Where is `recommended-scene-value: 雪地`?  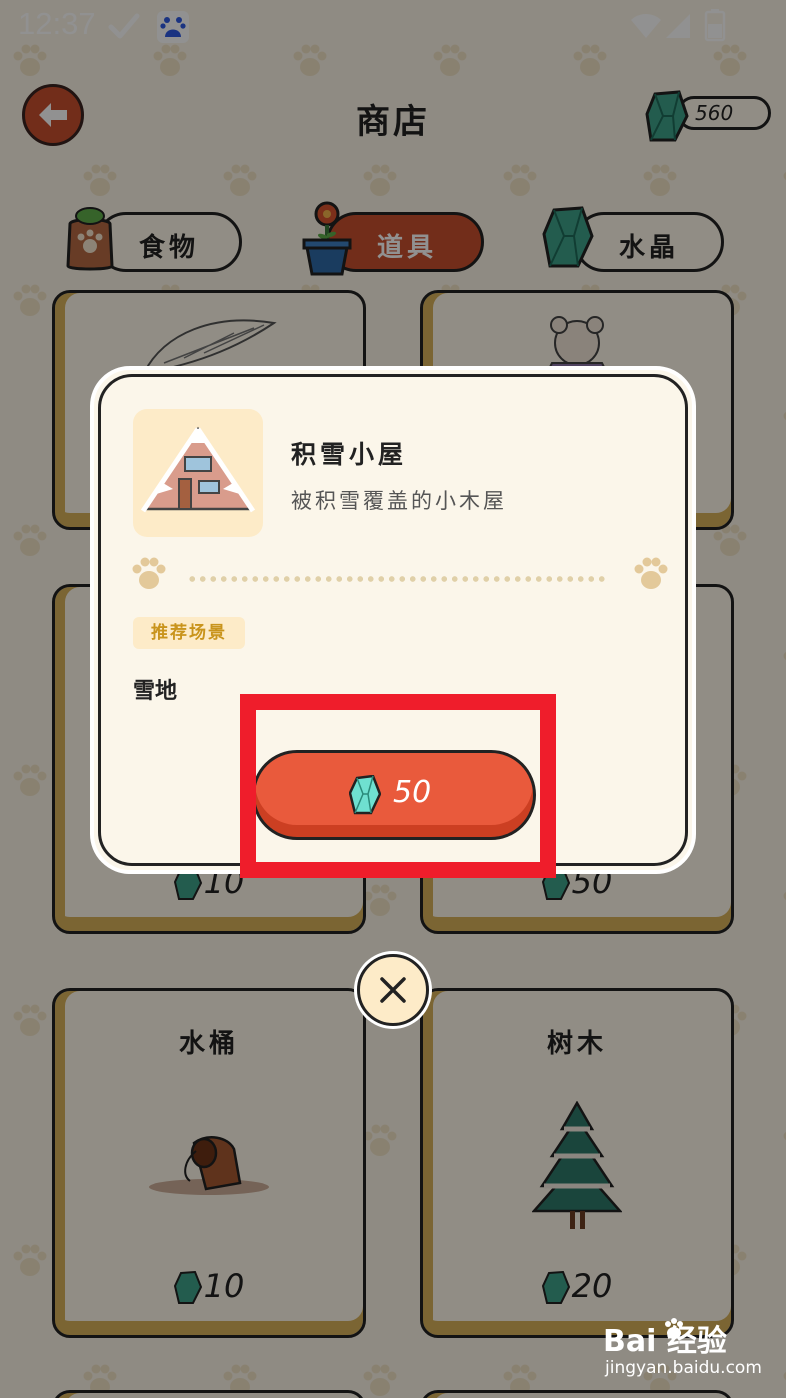
recommended-scene-value: 雪地 is located at coordinates (155, 691).